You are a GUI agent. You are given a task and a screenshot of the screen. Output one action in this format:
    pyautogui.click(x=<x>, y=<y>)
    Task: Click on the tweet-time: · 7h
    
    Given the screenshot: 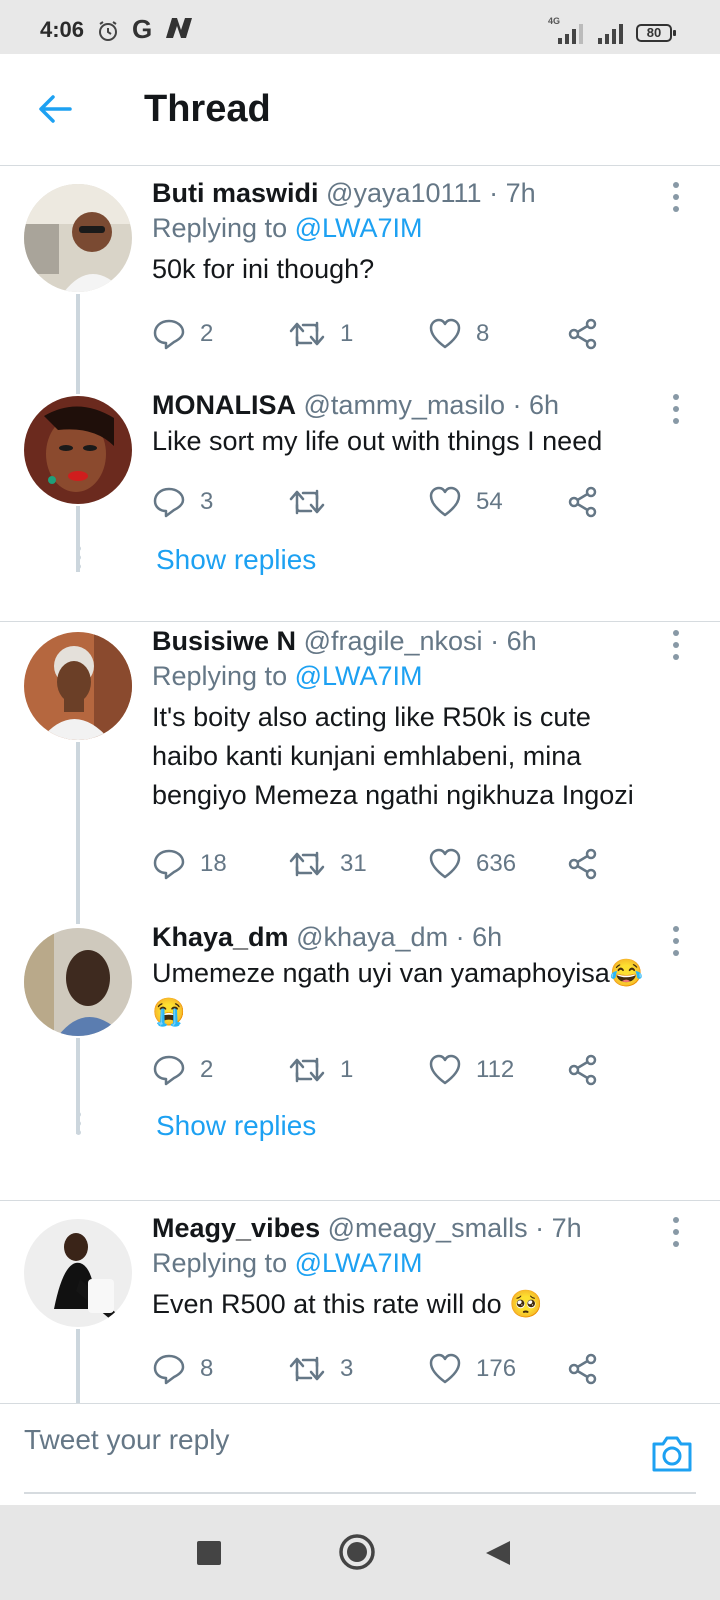 What is the action you would take?
    pyautogui.click(x=558, y=1228)
    